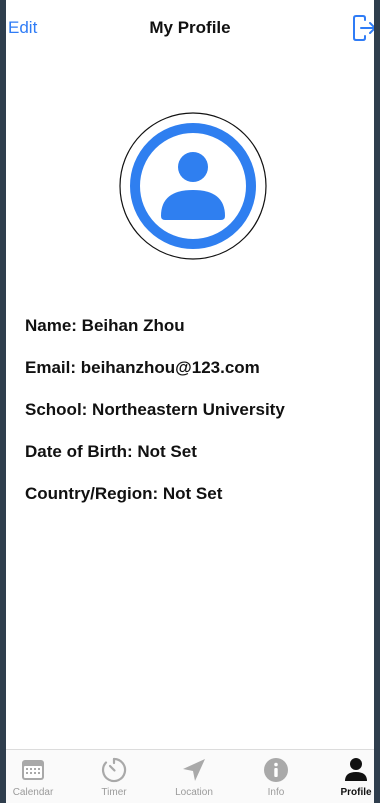  Describe the element at coordinates (114, 770) in the screenshot. I see `timer-icon` at that location.